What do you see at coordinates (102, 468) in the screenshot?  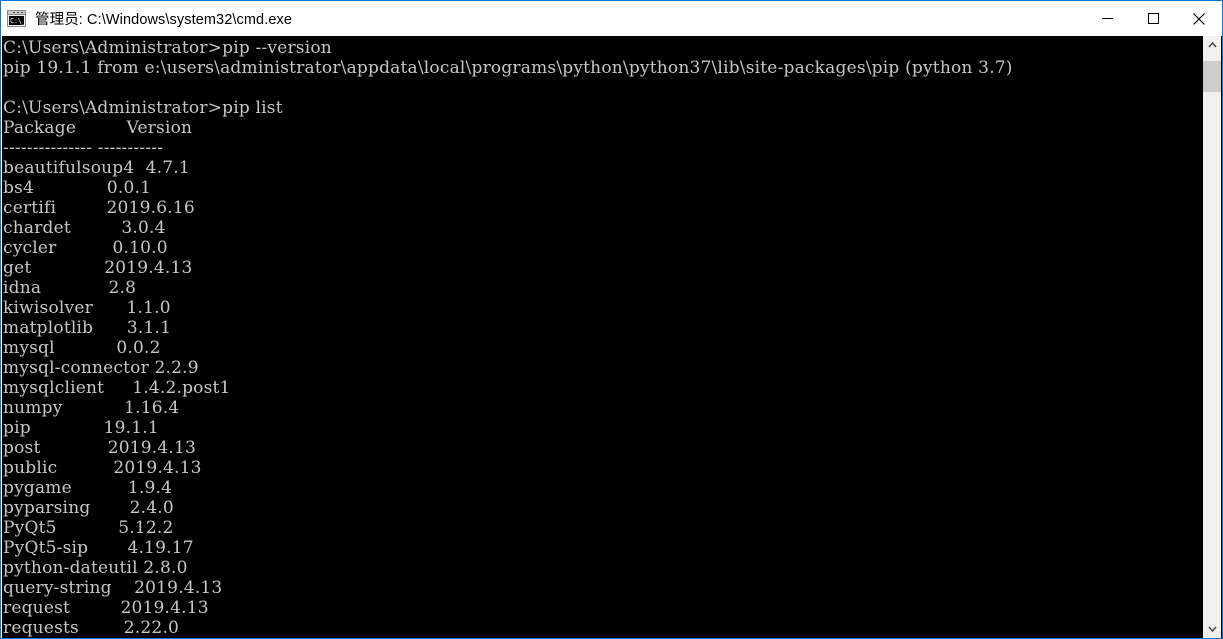 I see `console-line: public 2019.4.13` at bounding box center [102, 468].